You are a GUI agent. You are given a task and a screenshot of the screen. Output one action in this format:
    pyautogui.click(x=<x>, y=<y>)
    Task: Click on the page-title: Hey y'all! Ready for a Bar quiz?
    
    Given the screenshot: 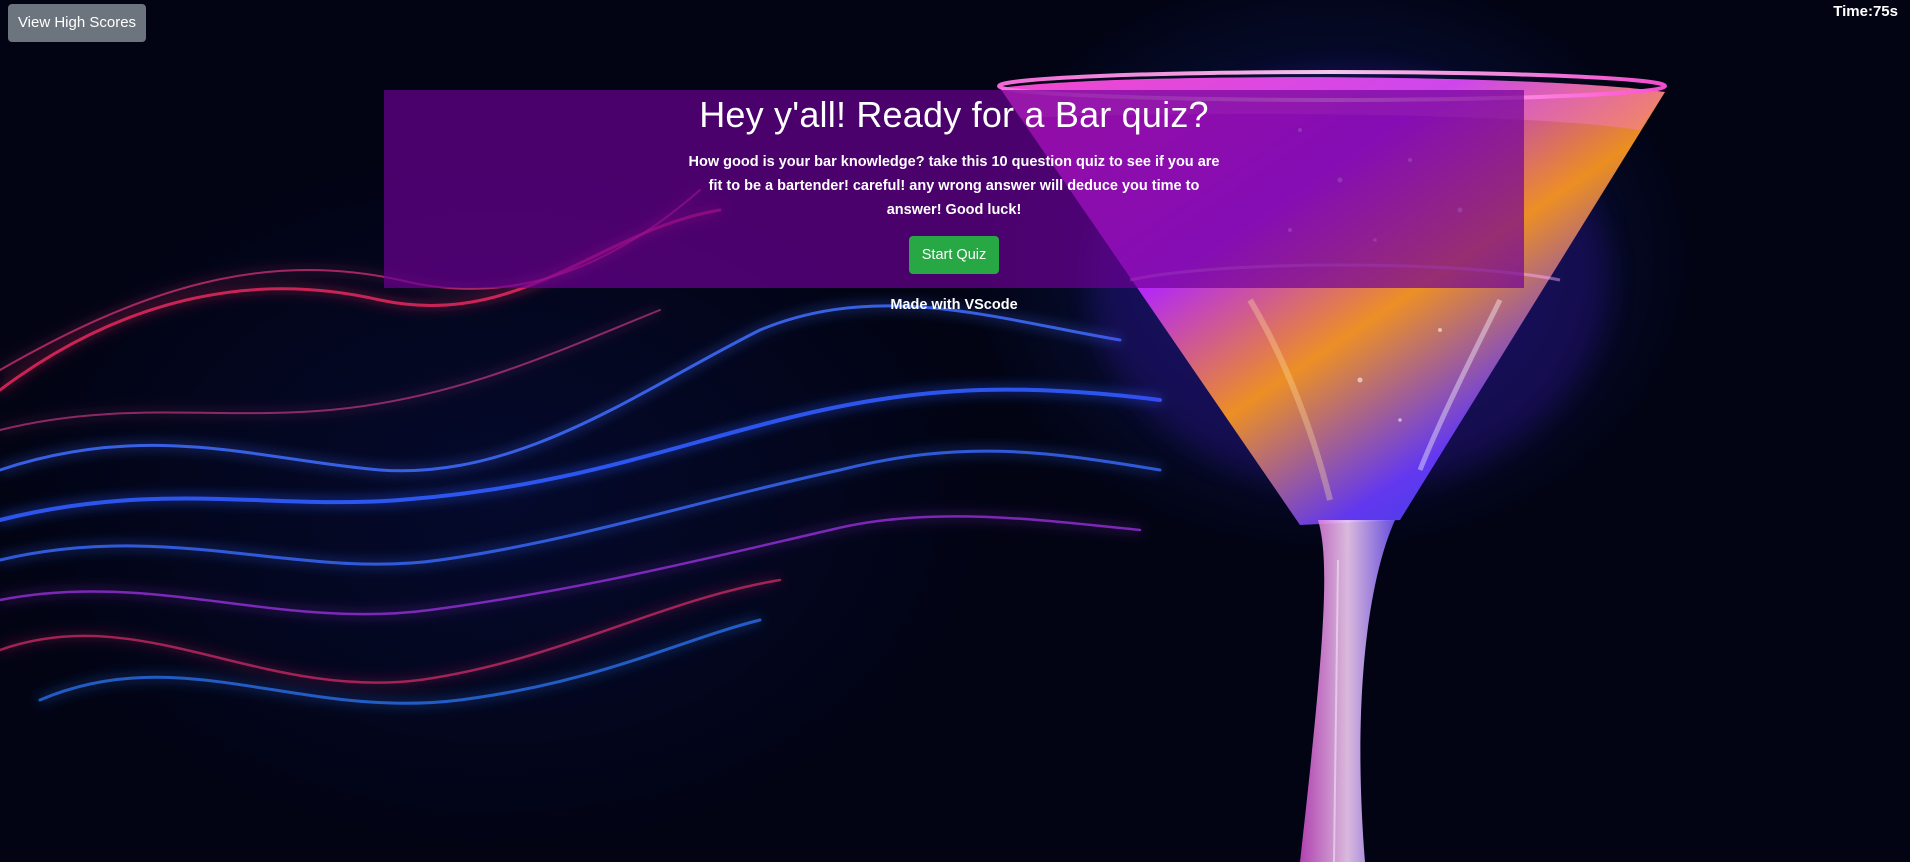 What is the action you would take?
    pyautogui.click(x=954, y=114)
    